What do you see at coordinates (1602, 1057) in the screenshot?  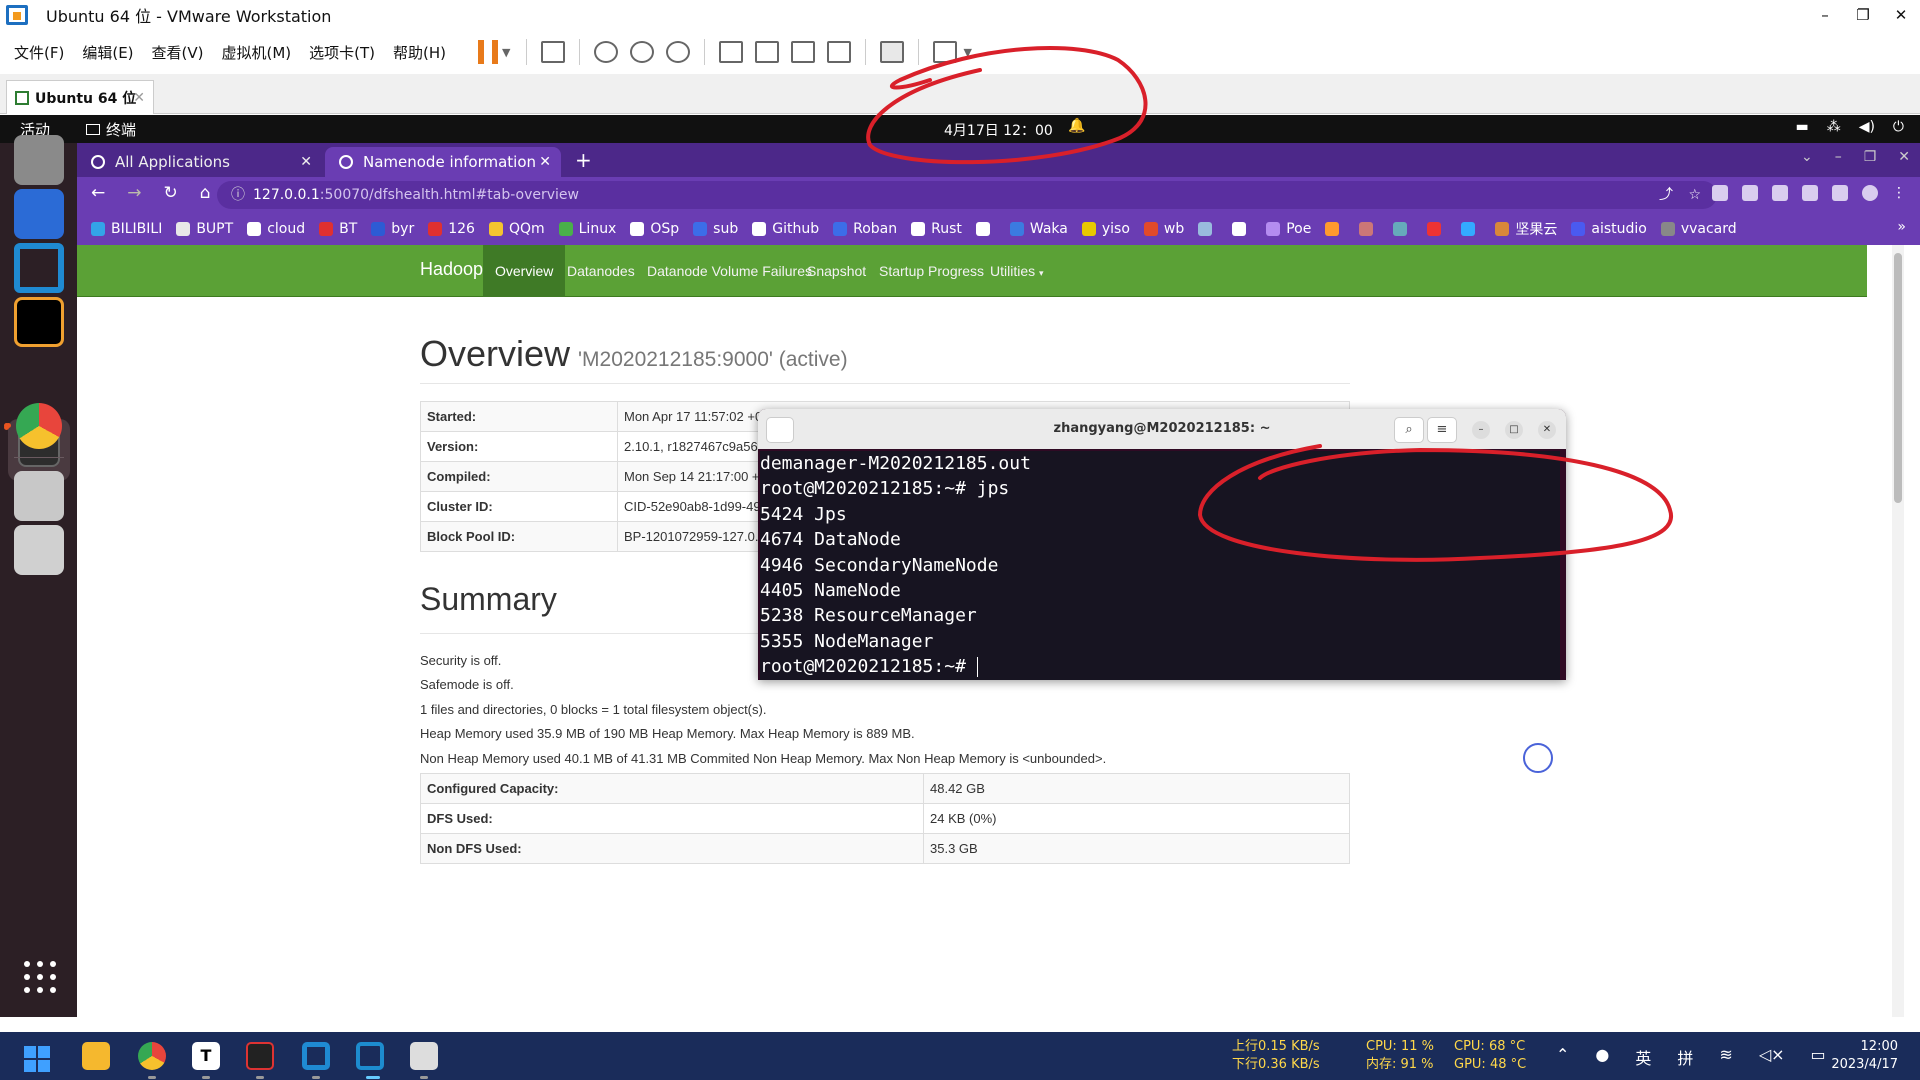 I see `qq-icon: ●` at bounding box center [1602, 1057].